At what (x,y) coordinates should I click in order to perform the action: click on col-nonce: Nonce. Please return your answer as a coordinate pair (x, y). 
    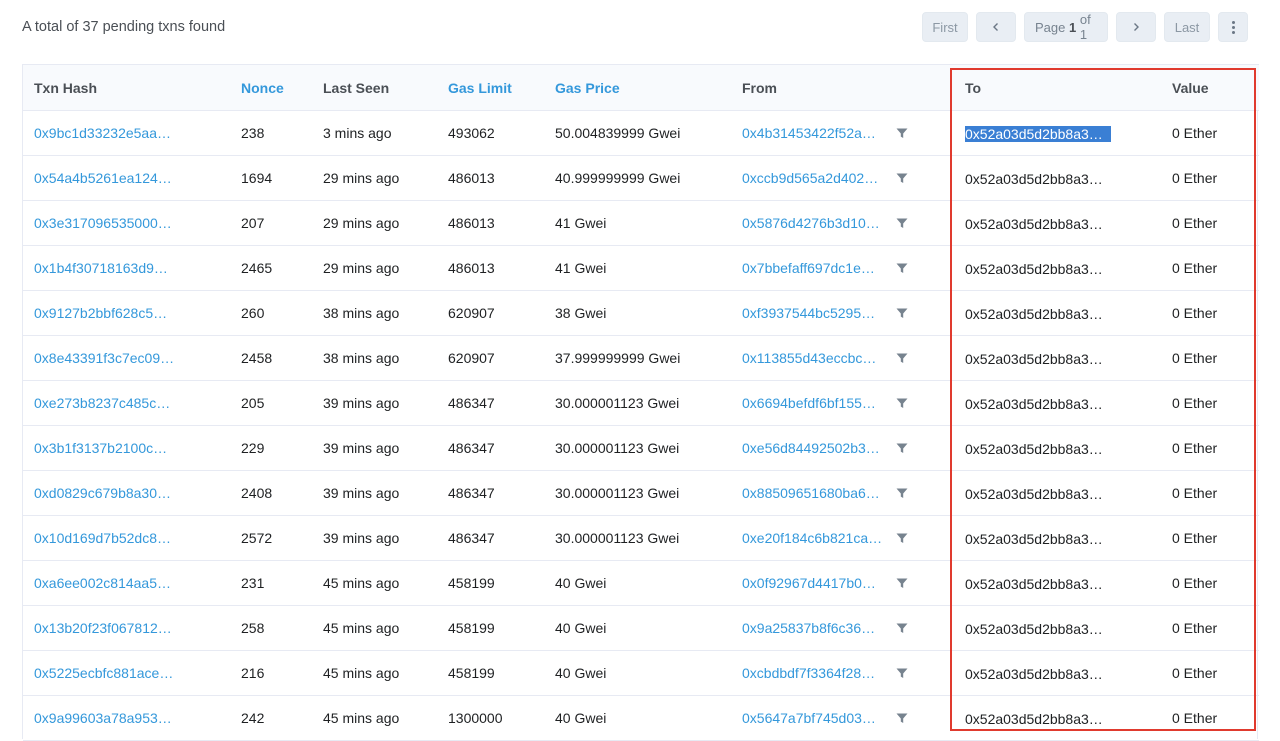
    Looking at the image, I should click on (271, 87).